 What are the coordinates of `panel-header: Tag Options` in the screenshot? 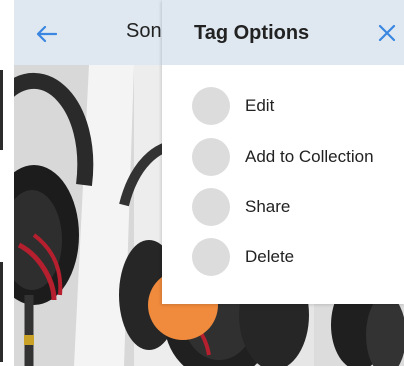 It's located at (283, 32).